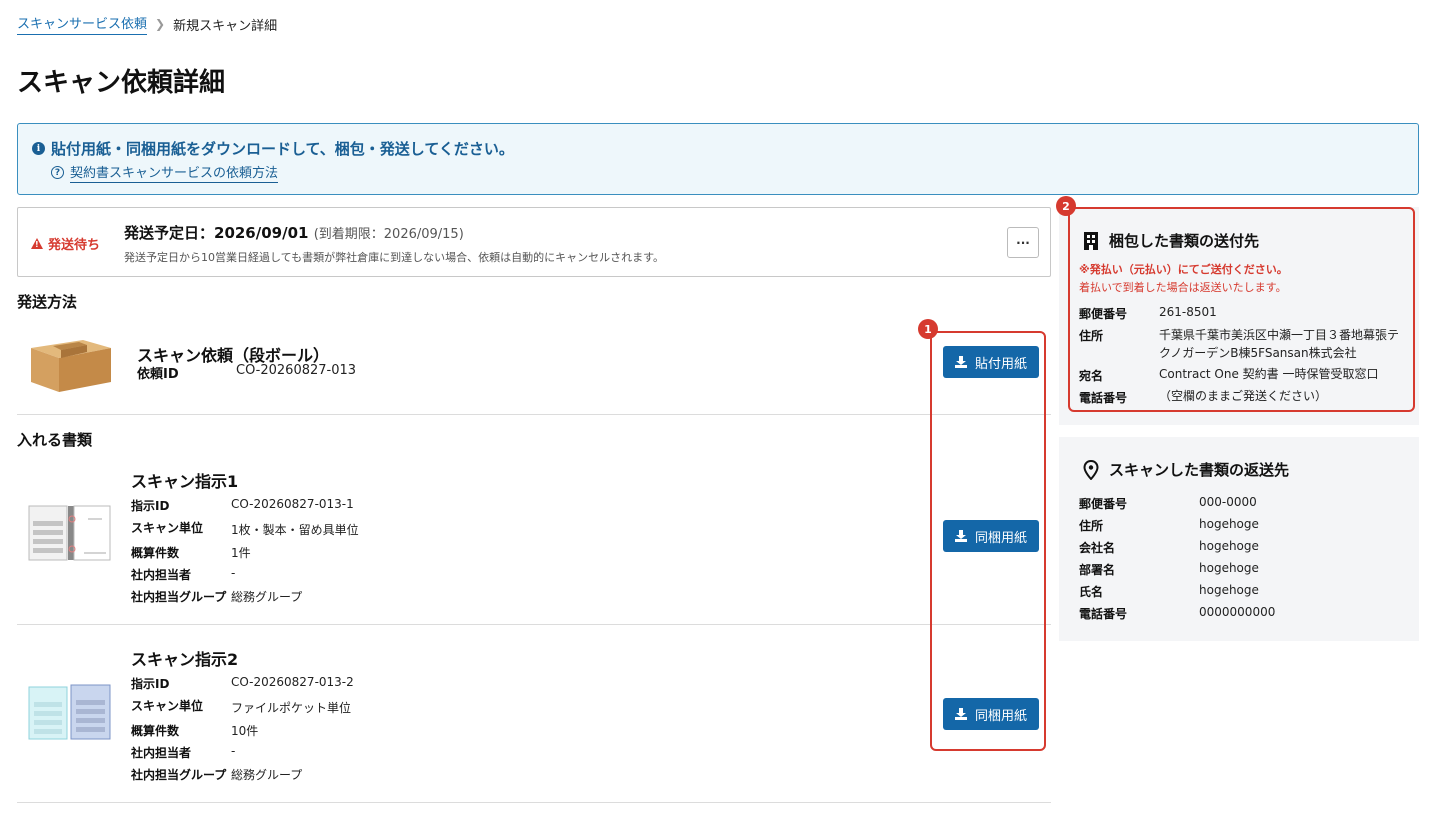 This screenshot has width=1440, height=838. What do you see at coordinates (296, 370) in the screenshot?
I see `request-id-value: CO-20260827-013` at bounding box center [296, 370].